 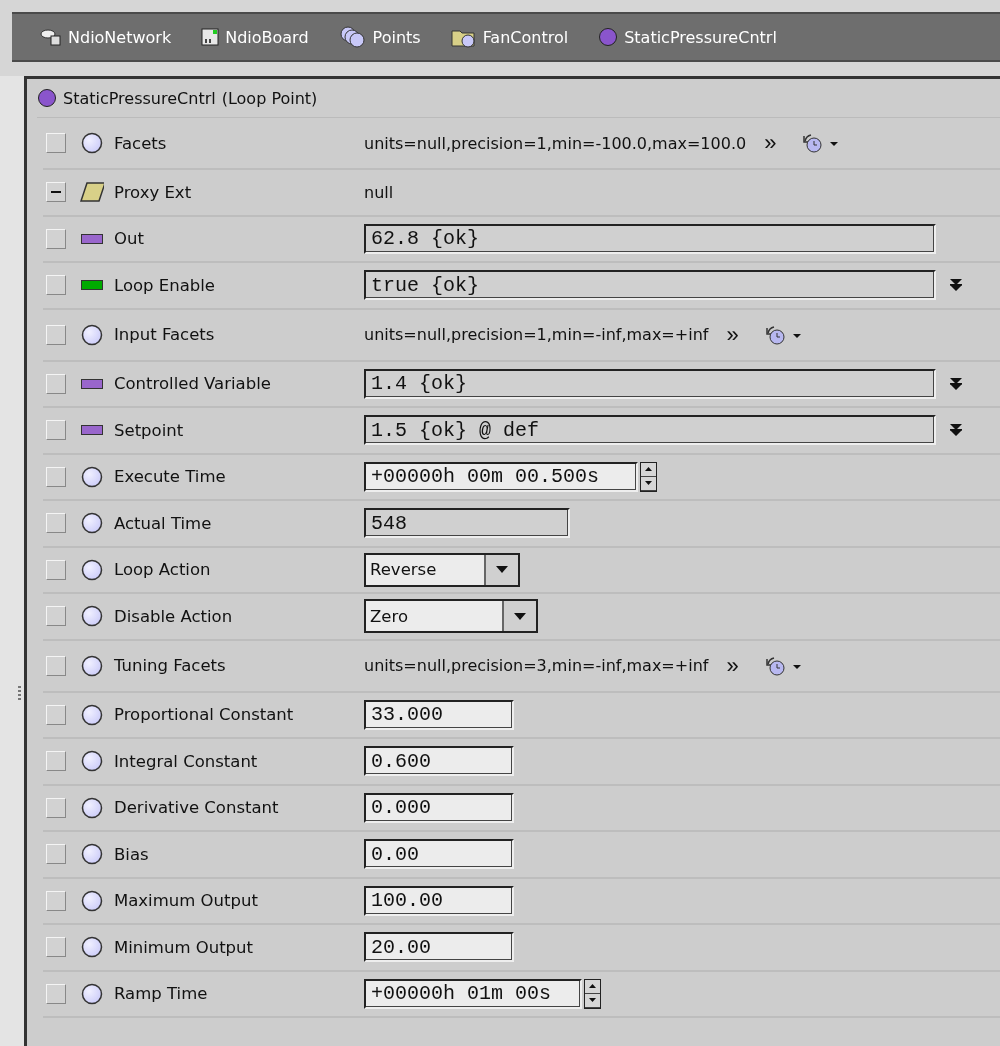 I want to click on property-label: Input Facets, so click(x=165, y=334).